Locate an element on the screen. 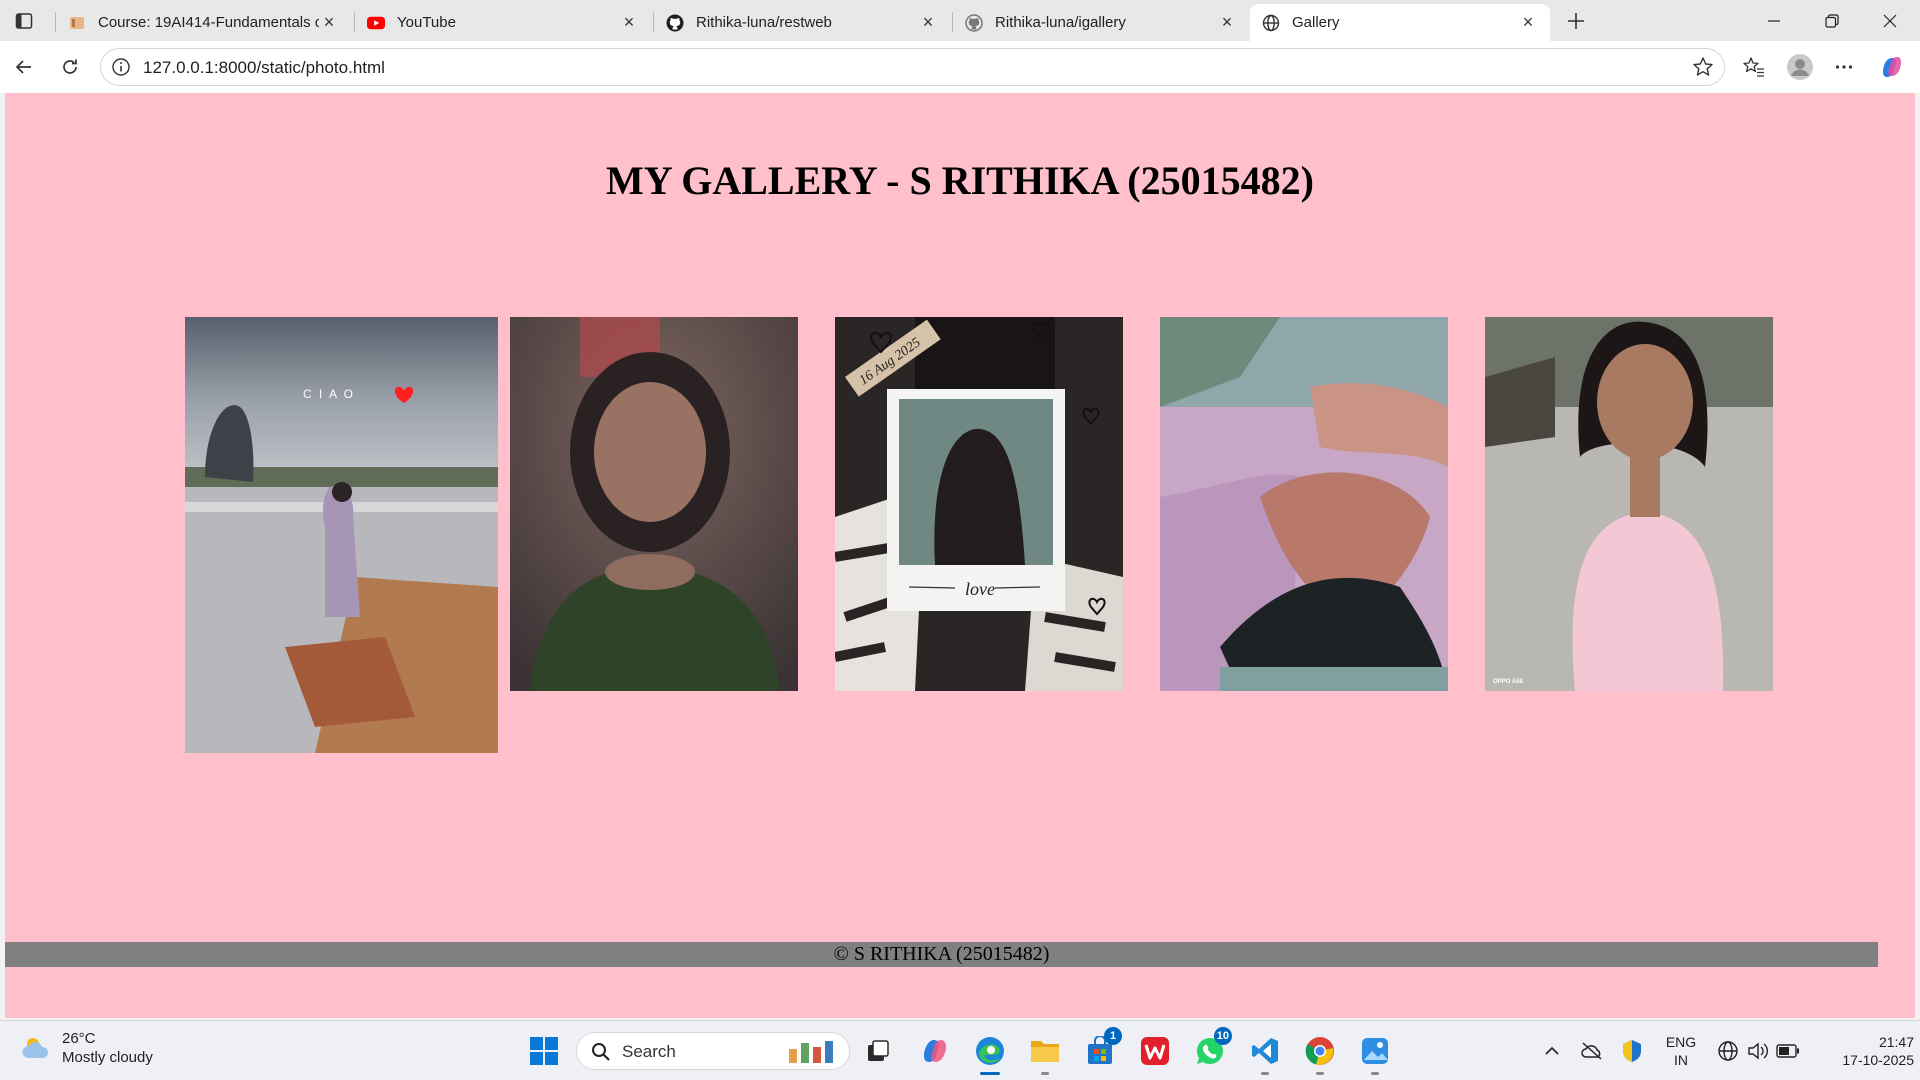  globe-icon is located at coordinates (1271, 23).